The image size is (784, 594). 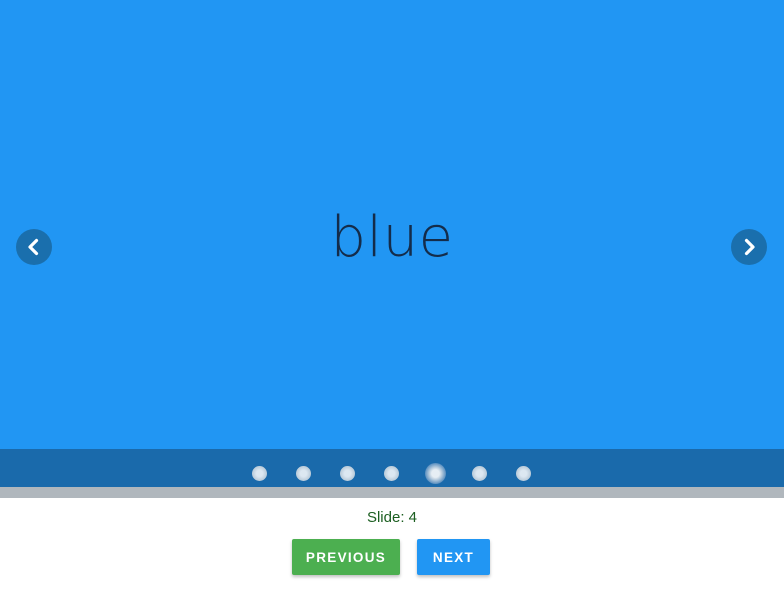 I want to click on carousel-prev-arrow, so click(x=34, y=247).